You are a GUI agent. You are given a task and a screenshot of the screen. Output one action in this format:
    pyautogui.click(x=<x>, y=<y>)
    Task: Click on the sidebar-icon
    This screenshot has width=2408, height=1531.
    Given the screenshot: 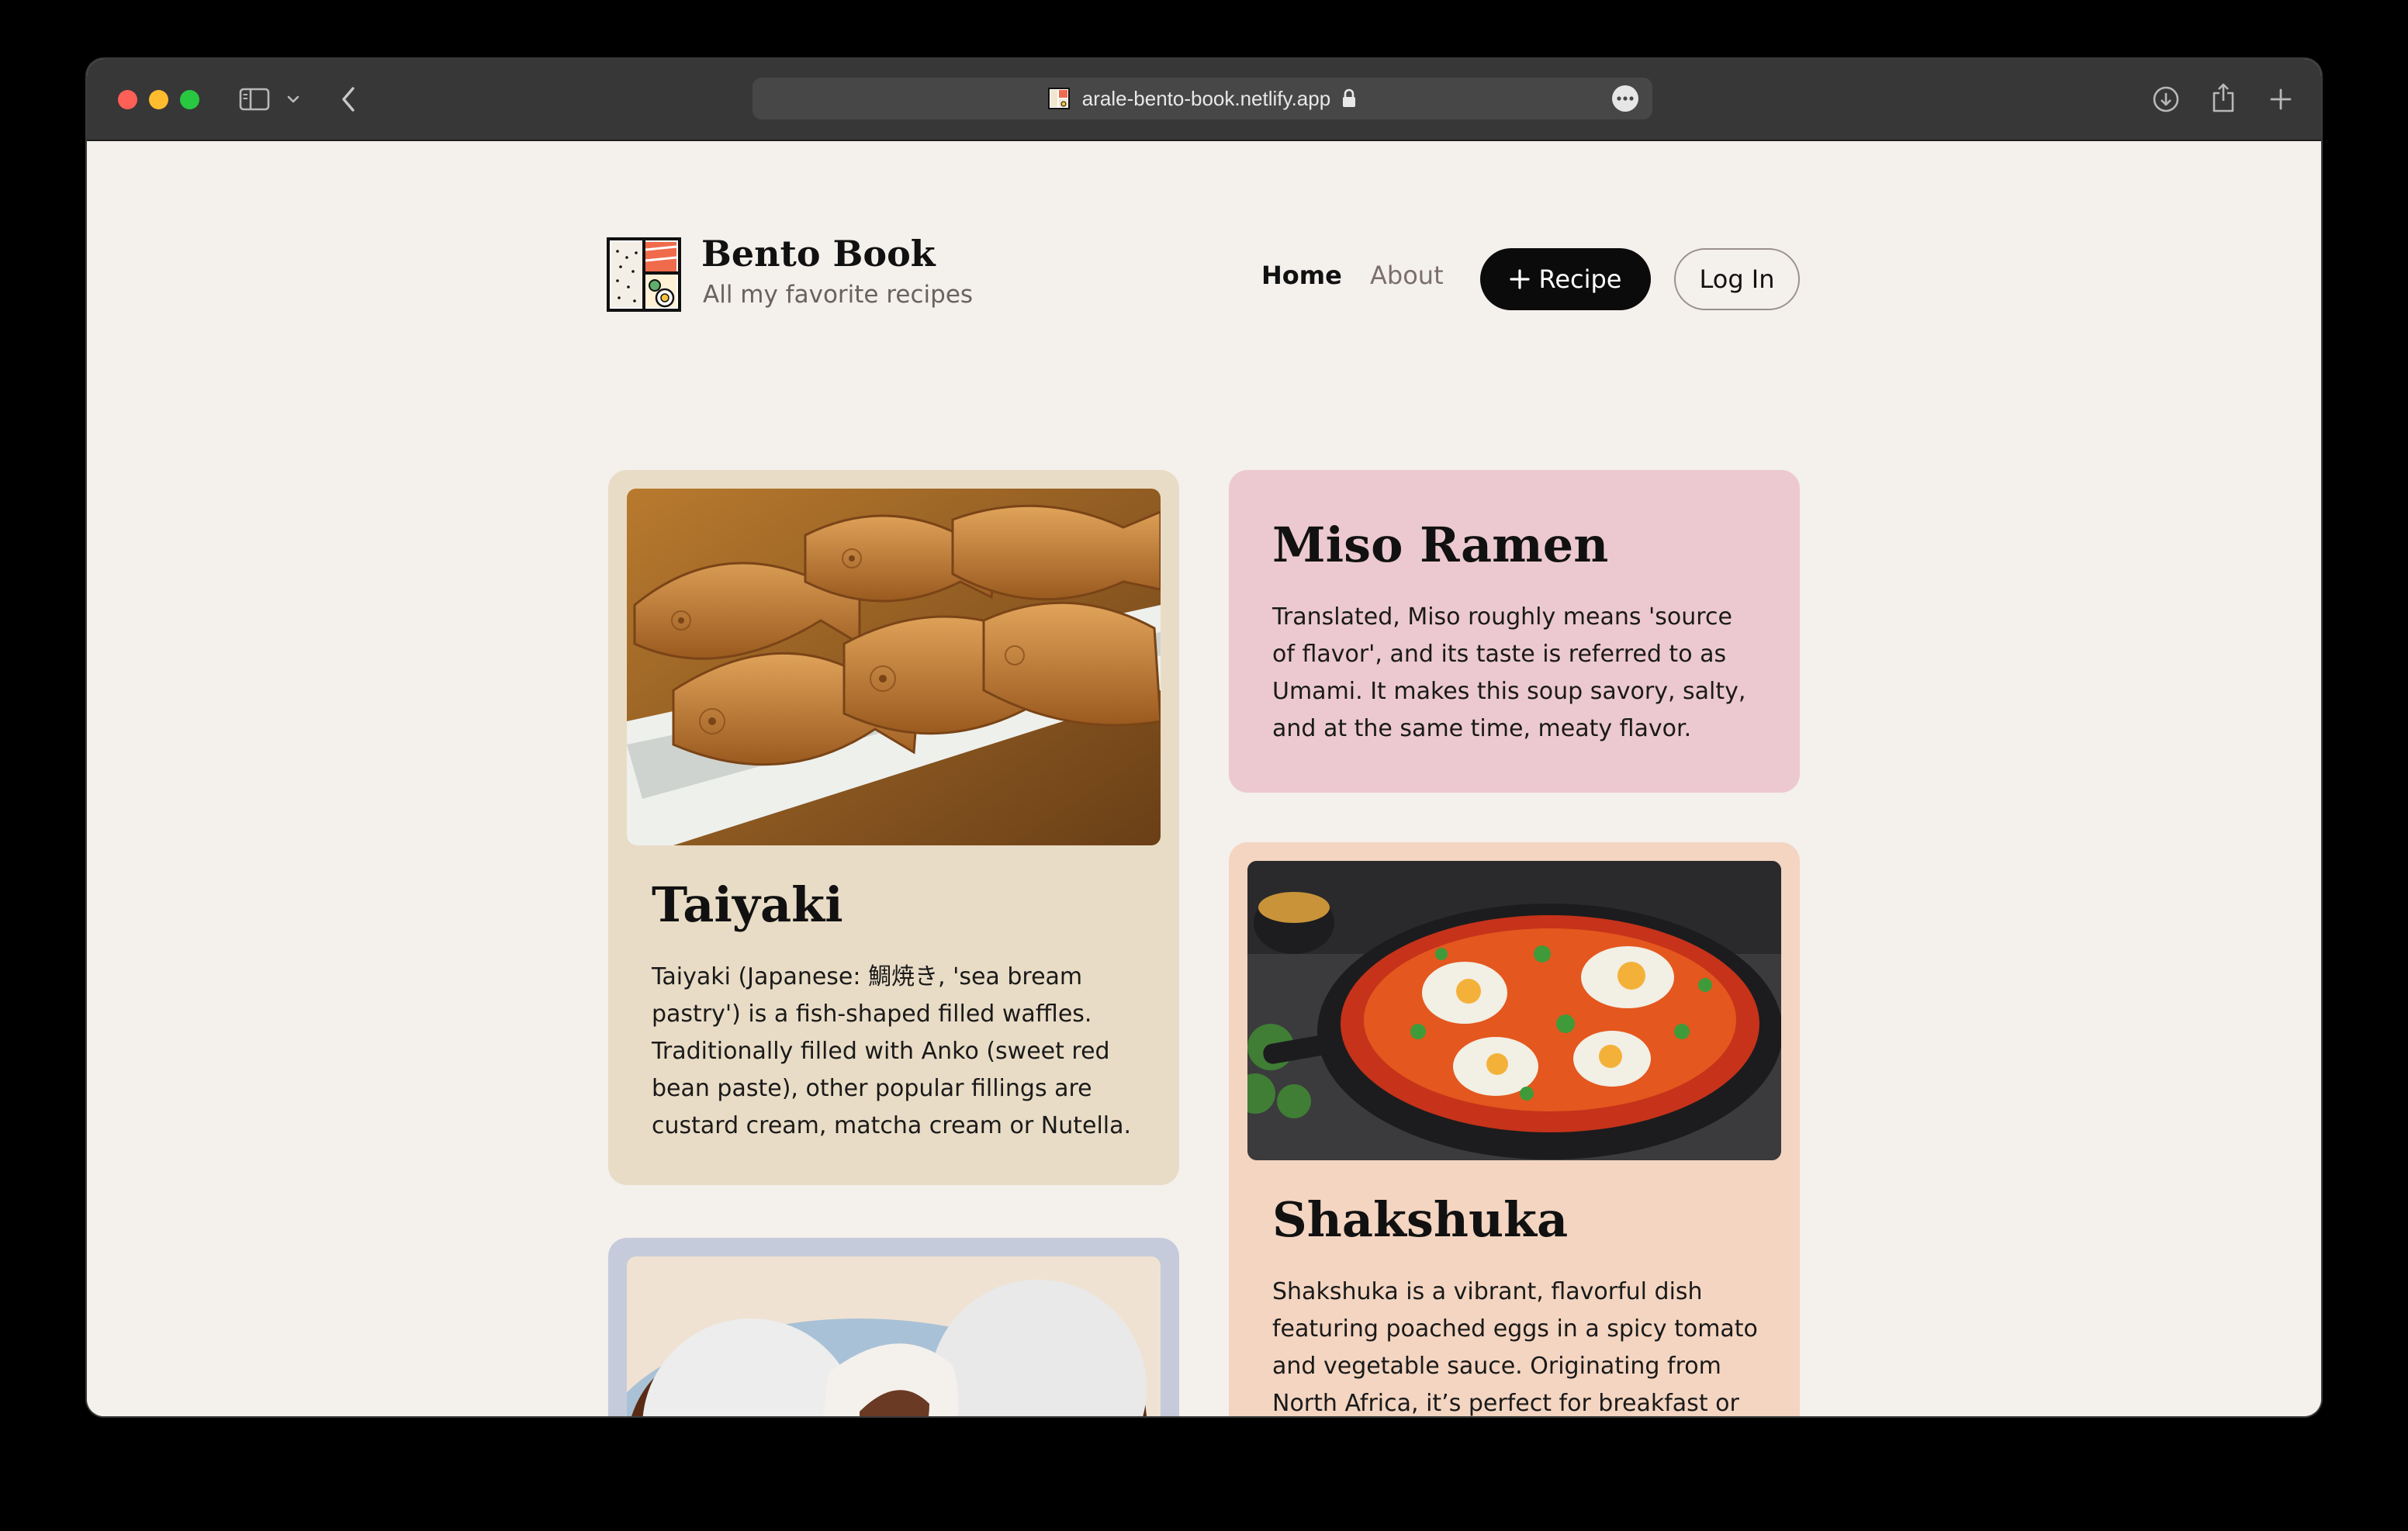 What is the action you would take?
    pyautogui.click(x=254, y=99)
    